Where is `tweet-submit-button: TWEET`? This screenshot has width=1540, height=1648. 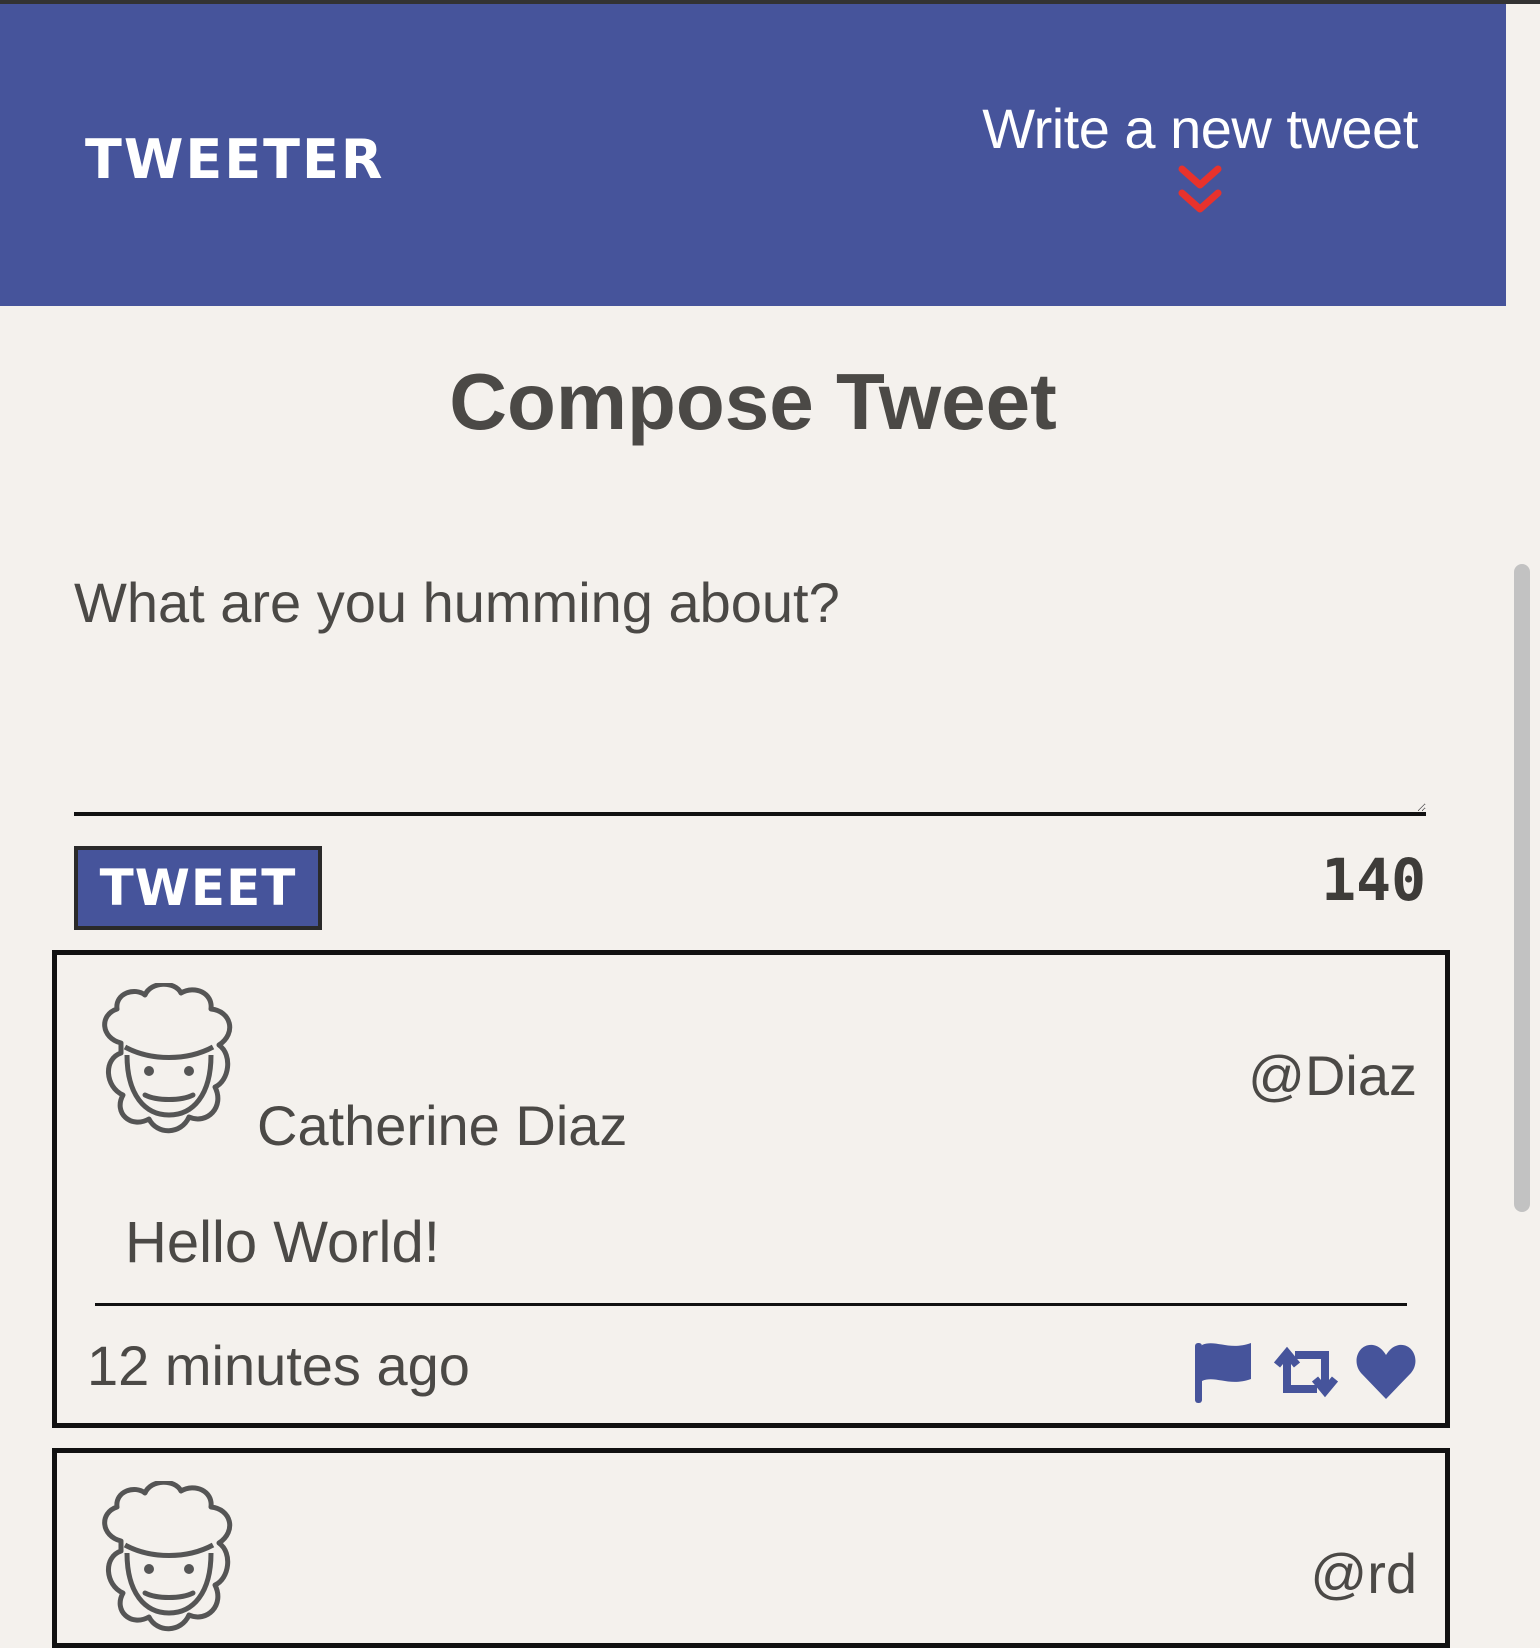 tweet-submit-button: TWEET is located at coordinates (198, 888).